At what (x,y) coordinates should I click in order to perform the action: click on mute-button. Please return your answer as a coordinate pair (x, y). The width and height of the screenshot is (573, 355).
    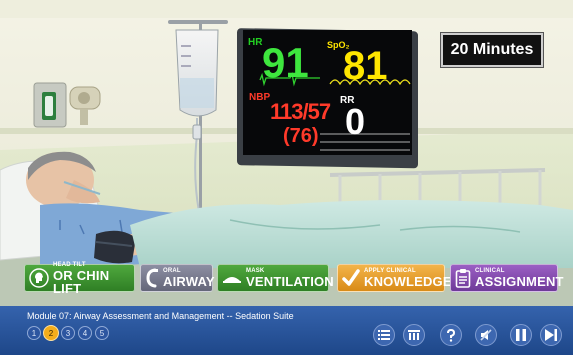
    Looking at the image, I should click on (486, 335).